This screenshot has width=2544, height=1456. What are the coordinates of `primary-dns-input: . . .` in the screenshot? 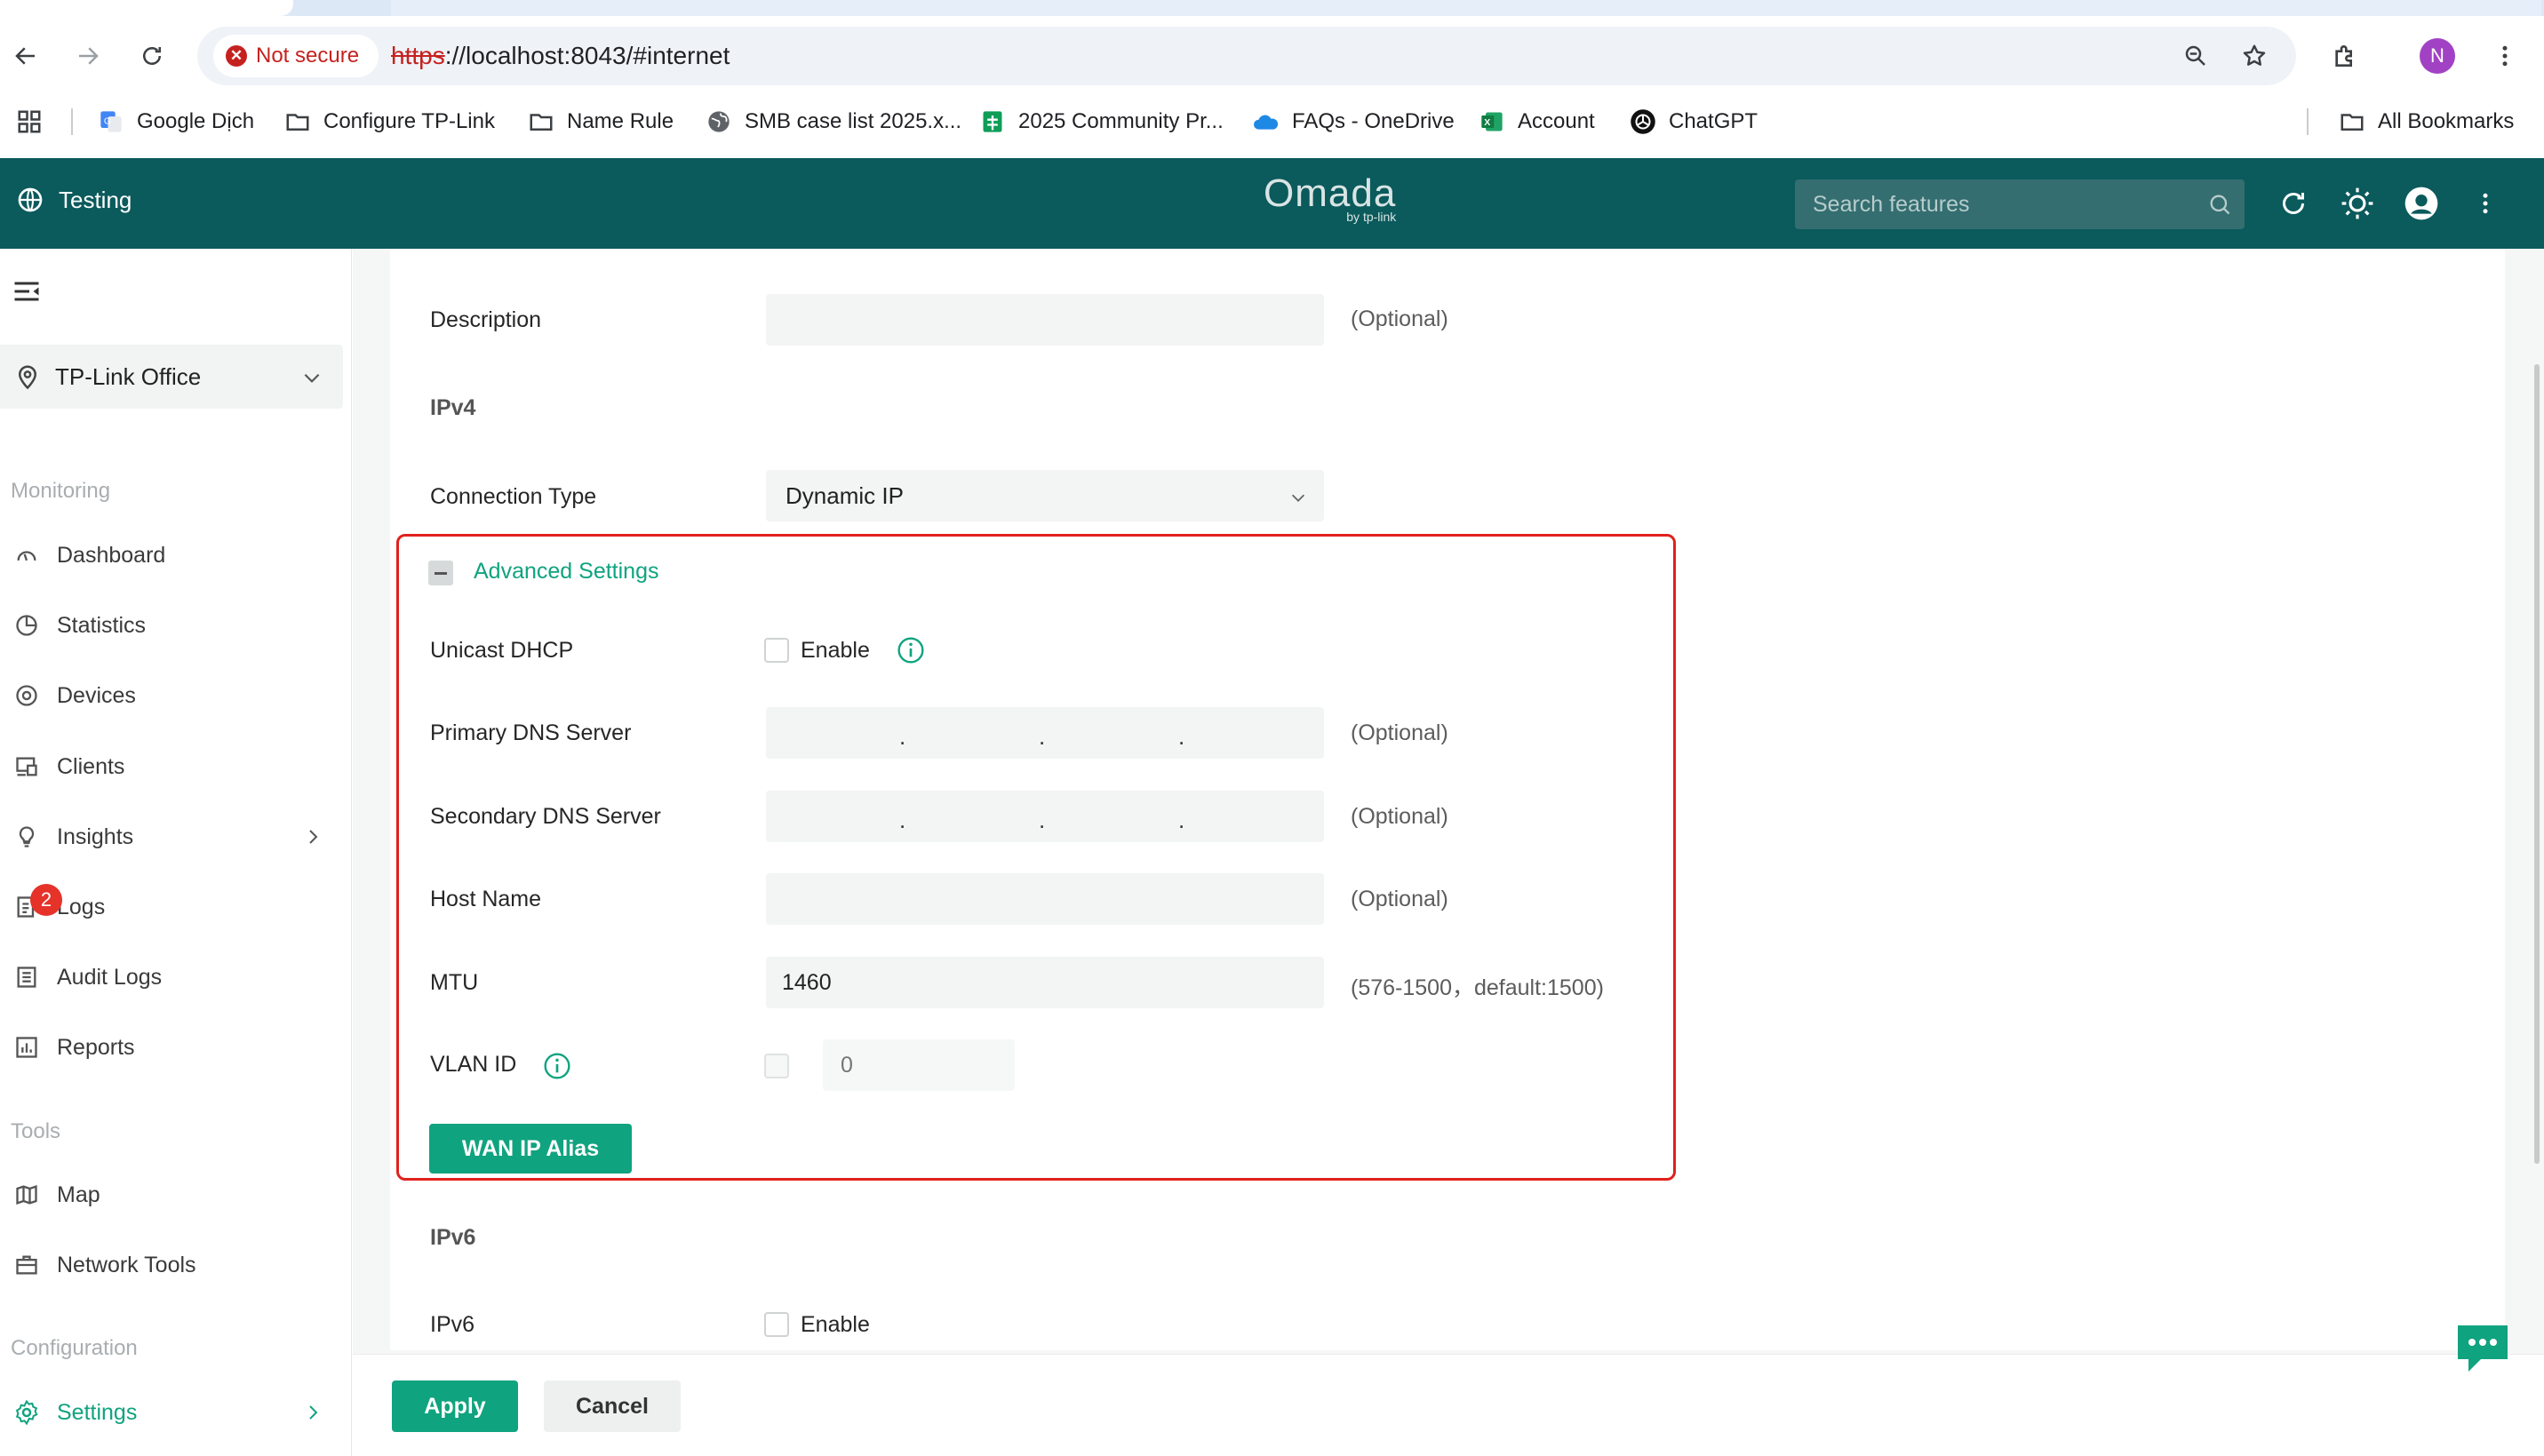 It's located at (1045, 733).